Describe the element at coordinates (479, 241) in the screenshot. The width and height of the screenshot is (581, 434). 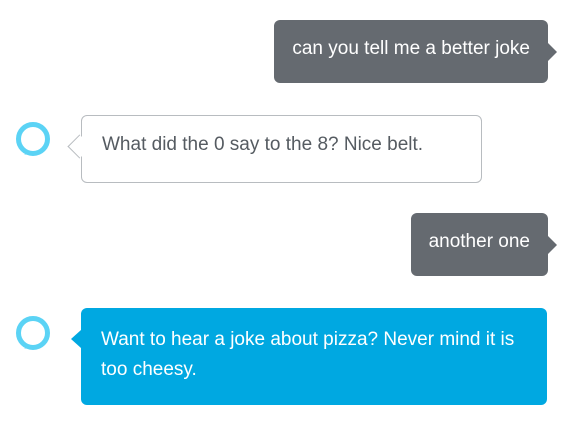
I see `user-message-text: another one` at that location.